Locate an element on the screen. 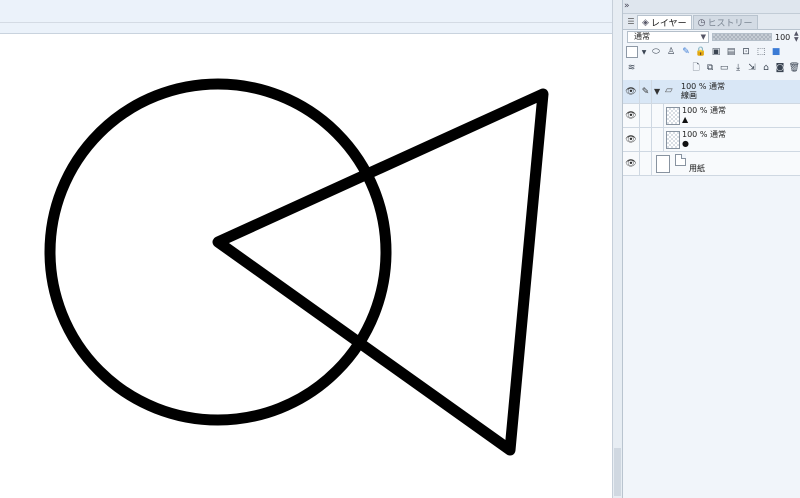 Image resolution: width=800 pixels, height=498 pixels. layer-command-toolbar: ≋ 🗋 ⧉ ▭ ⤓ ⇲ ⌂ ◙ 🗑 is located at coordinates (711, 68).